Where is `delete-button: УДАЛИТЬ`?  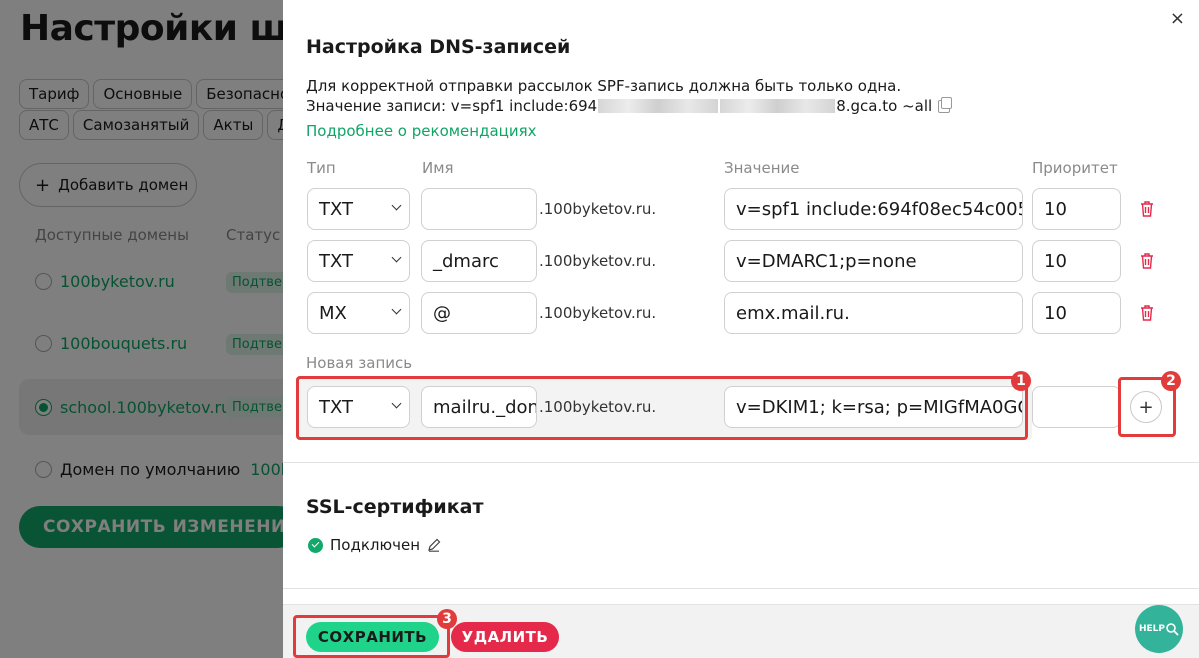
delete-button: УДАЛИТЬ is located at coordinates (505, 637).